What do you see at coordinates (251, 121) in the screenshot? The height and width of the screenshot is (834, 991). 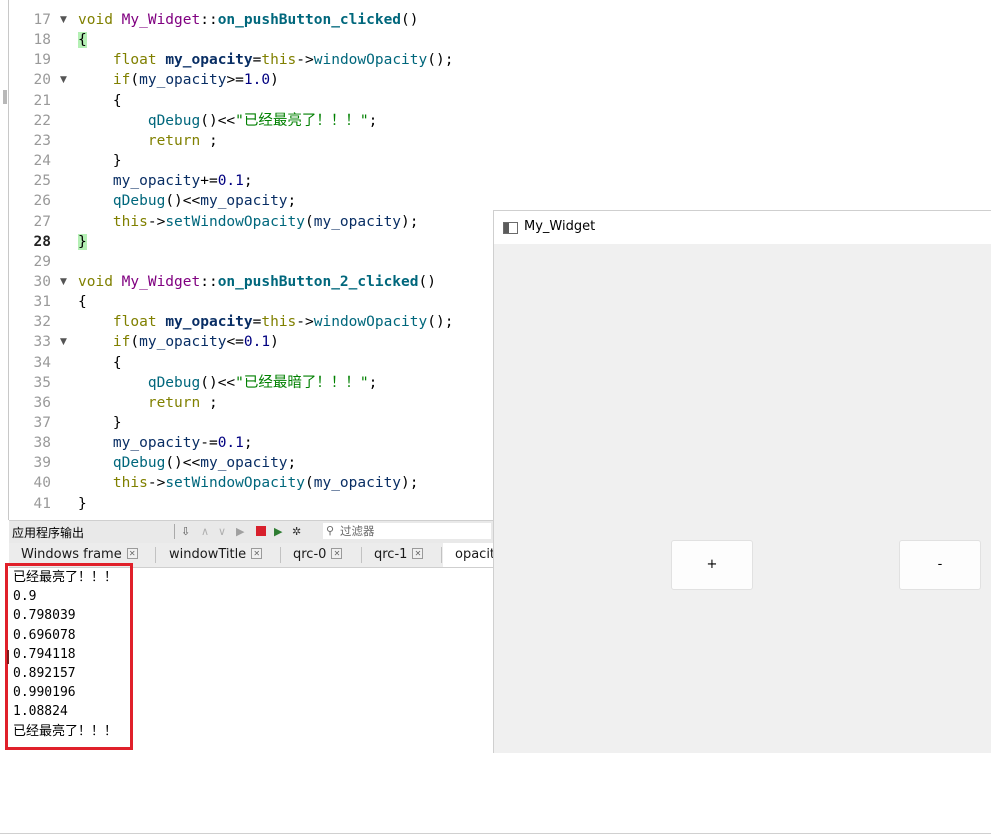 I see `code-line: 22 qDebug()<<"已经最亮了！！！";` at bounding box center [251, 121].